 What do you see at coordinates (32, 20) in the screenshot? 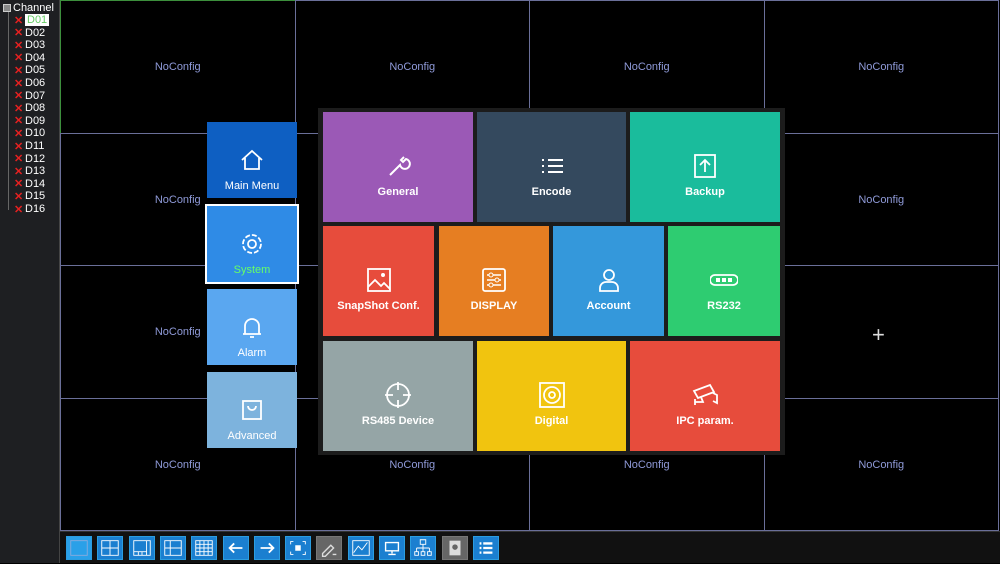
I see `channel-item-d01: ✕ D01` at bounding box center [32, 20].